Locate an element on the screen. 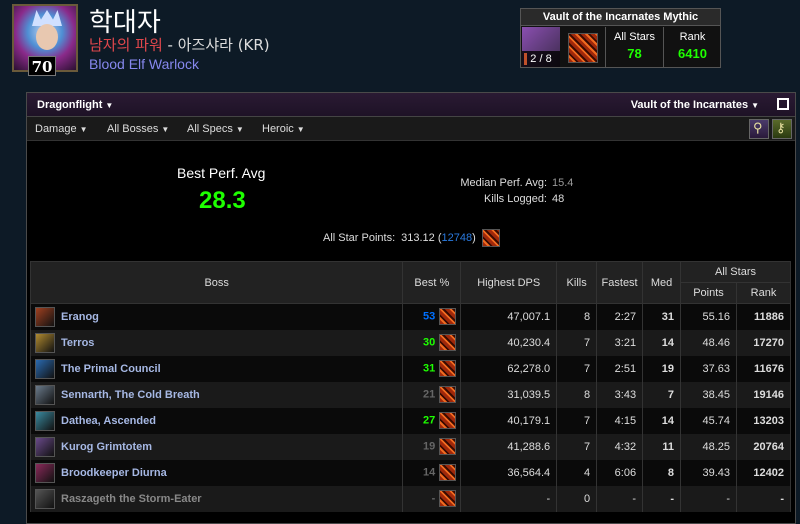 The image size is (800, 524). highest-dps: 31,039.5 is located at coordinates (509, 394).